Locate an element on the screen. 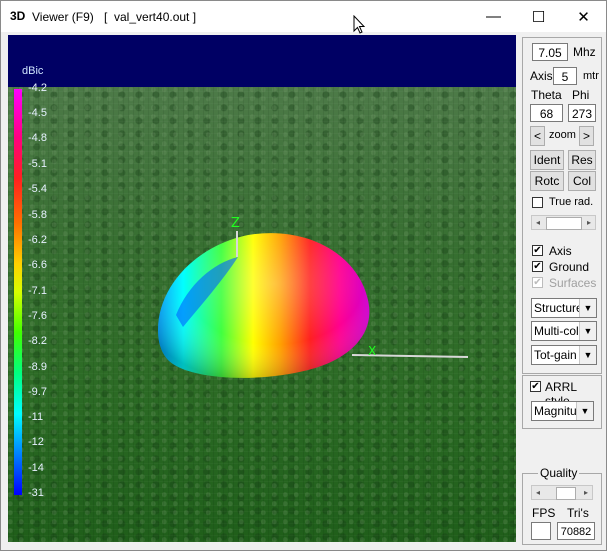 The height and width of the screenshot is (551, 607). quality-slider: ◂ ▸ is located at coordinates (562, 492).